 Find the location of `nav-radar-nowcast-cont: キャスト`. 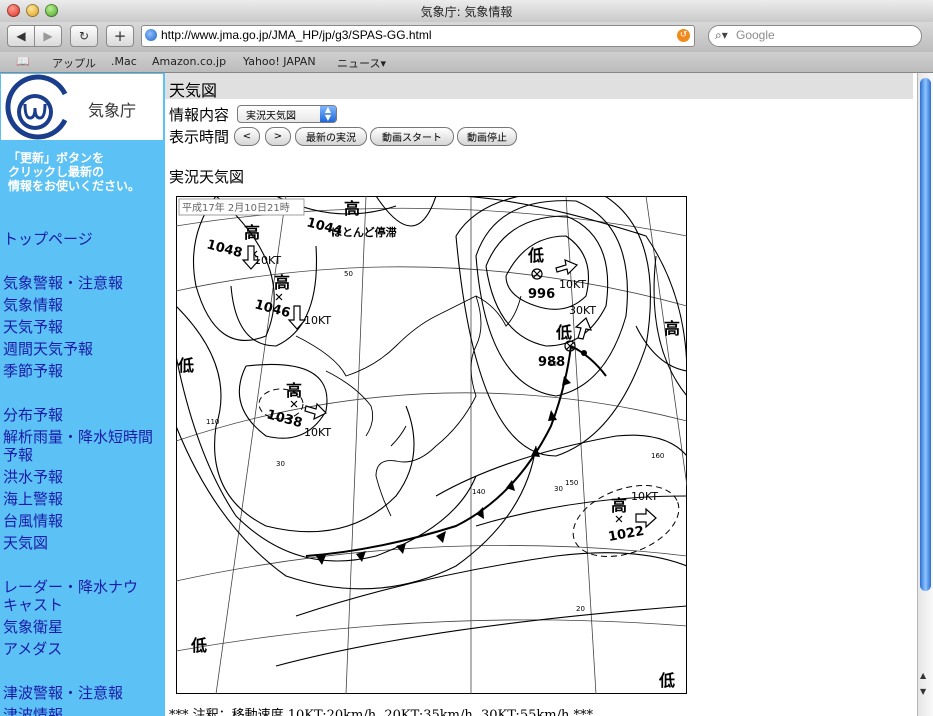

nav-radar-nowcast-cont: キャスト is located at coordinates (33, 605).